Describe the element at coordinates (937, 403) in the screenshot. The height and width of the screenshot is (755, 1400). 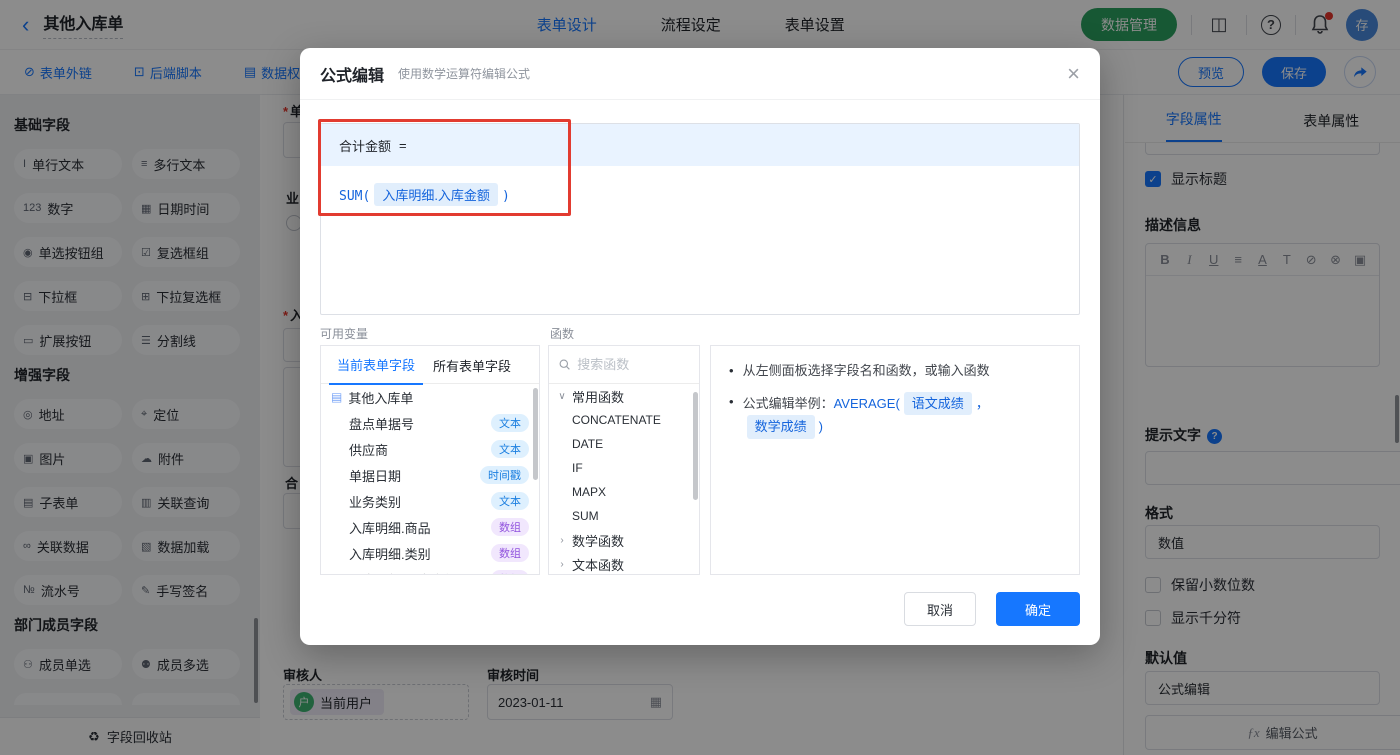
I see `example-field-pill: 语文成绩` at that location.